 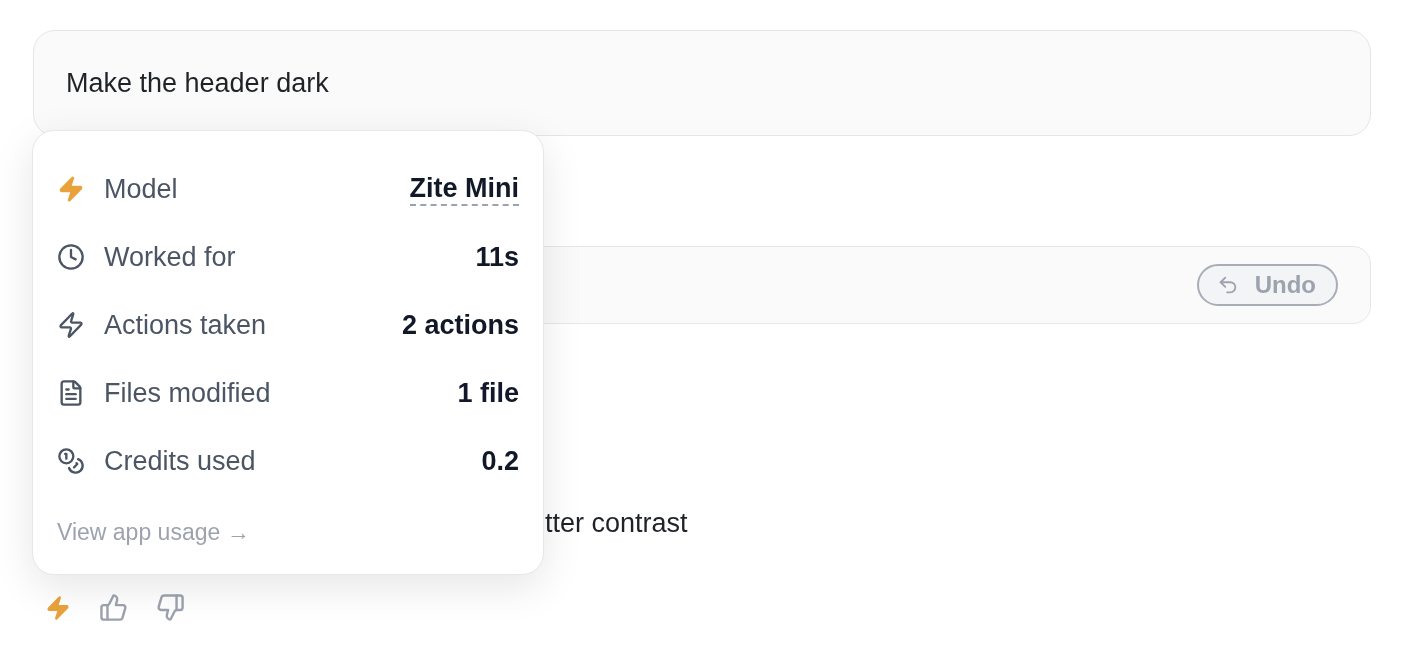 I want to click on usage-value: 11s, so click(x=497, y=257).